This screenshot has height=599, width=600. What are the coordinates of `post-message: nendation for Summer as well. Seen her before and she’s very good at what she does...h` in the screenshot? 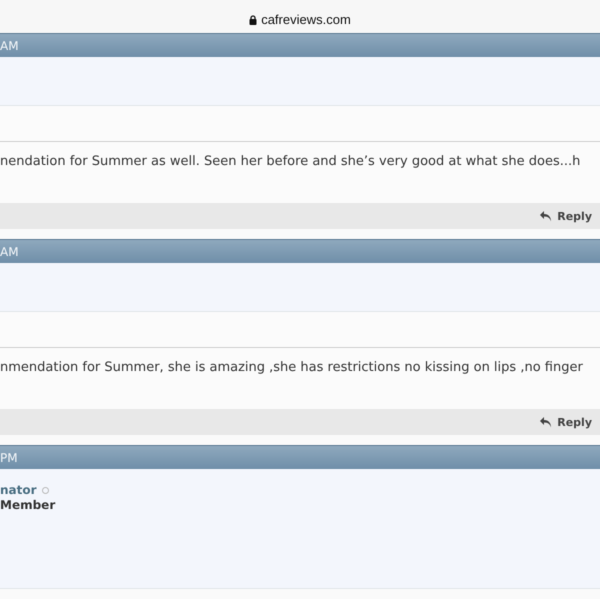 It's located at (290, 161).